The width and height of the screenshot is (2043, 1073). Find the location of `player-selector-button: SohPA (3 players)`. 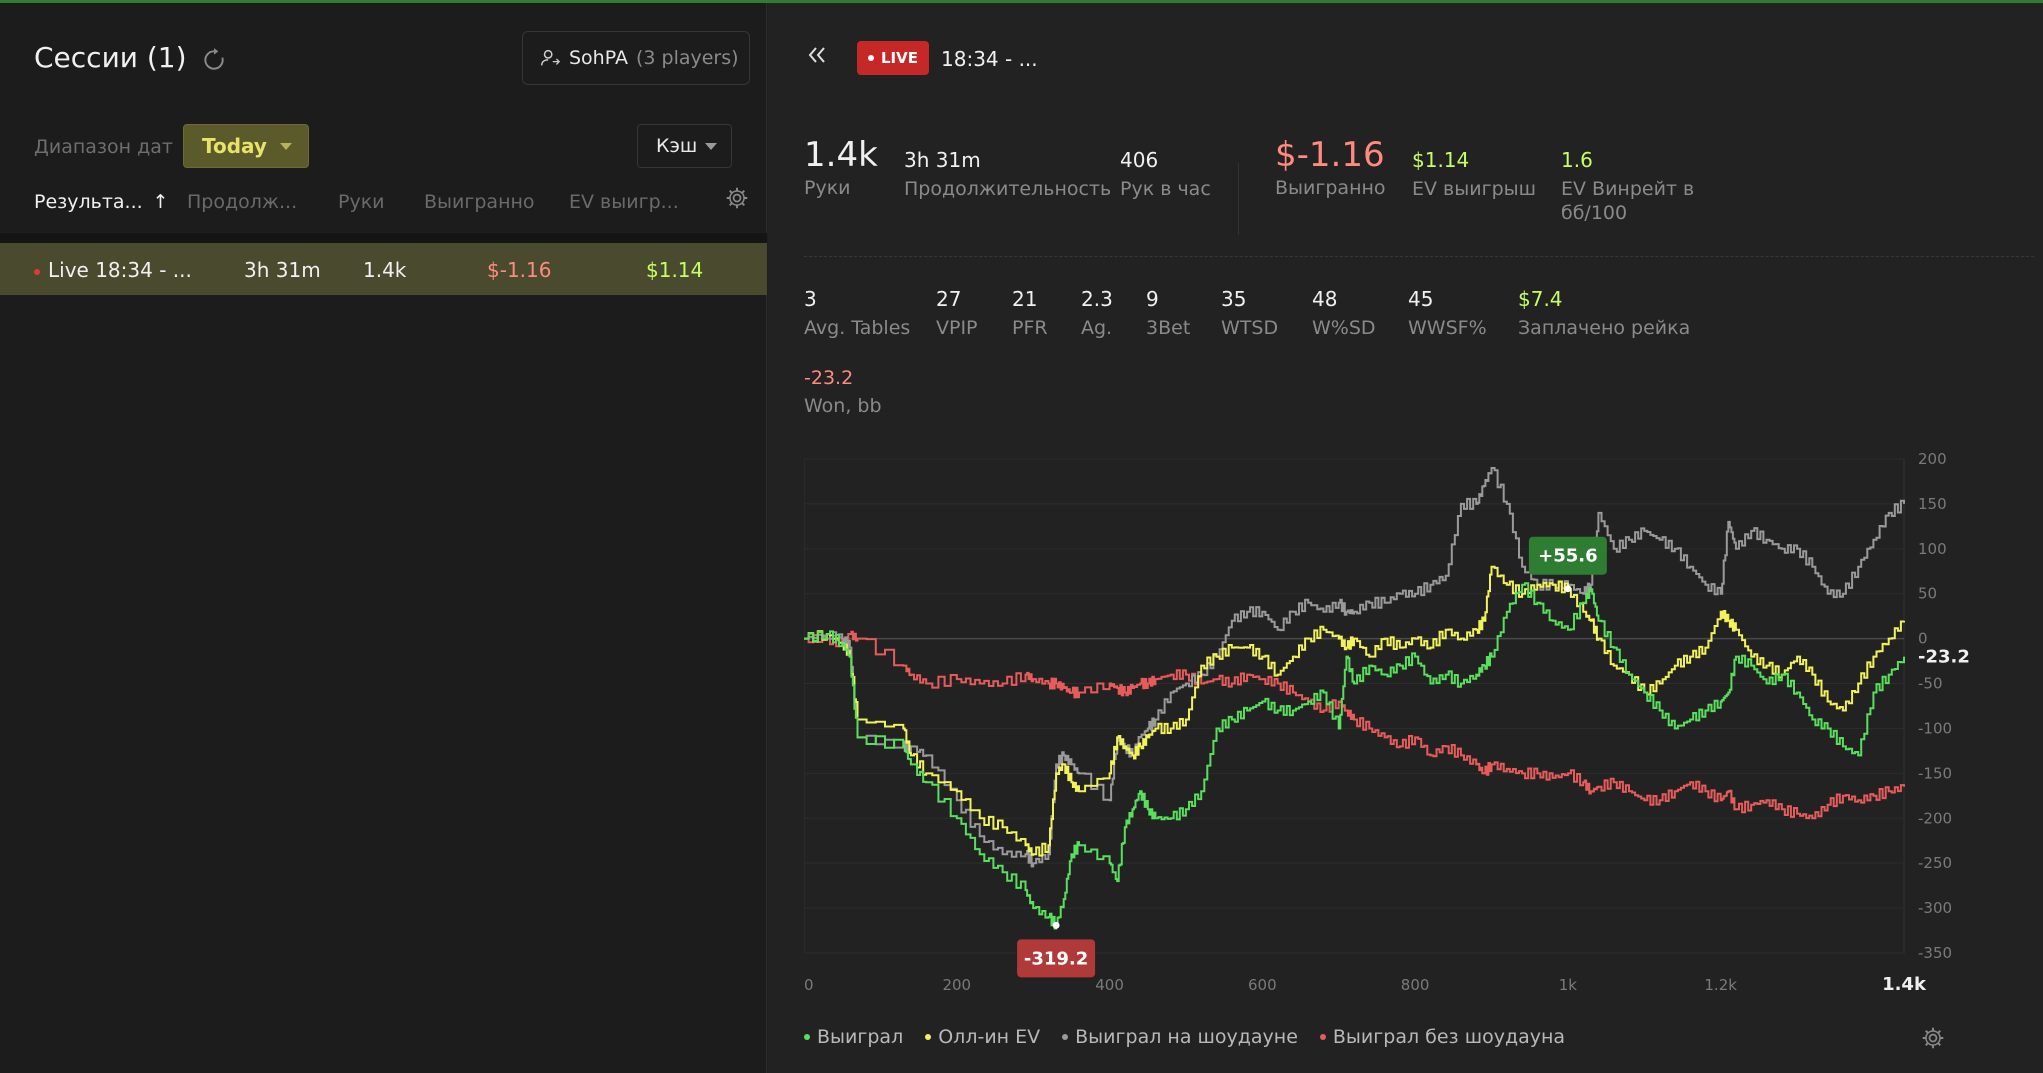

player-selector-button: SohPA (3 players) is located at coordinates (636, 58).